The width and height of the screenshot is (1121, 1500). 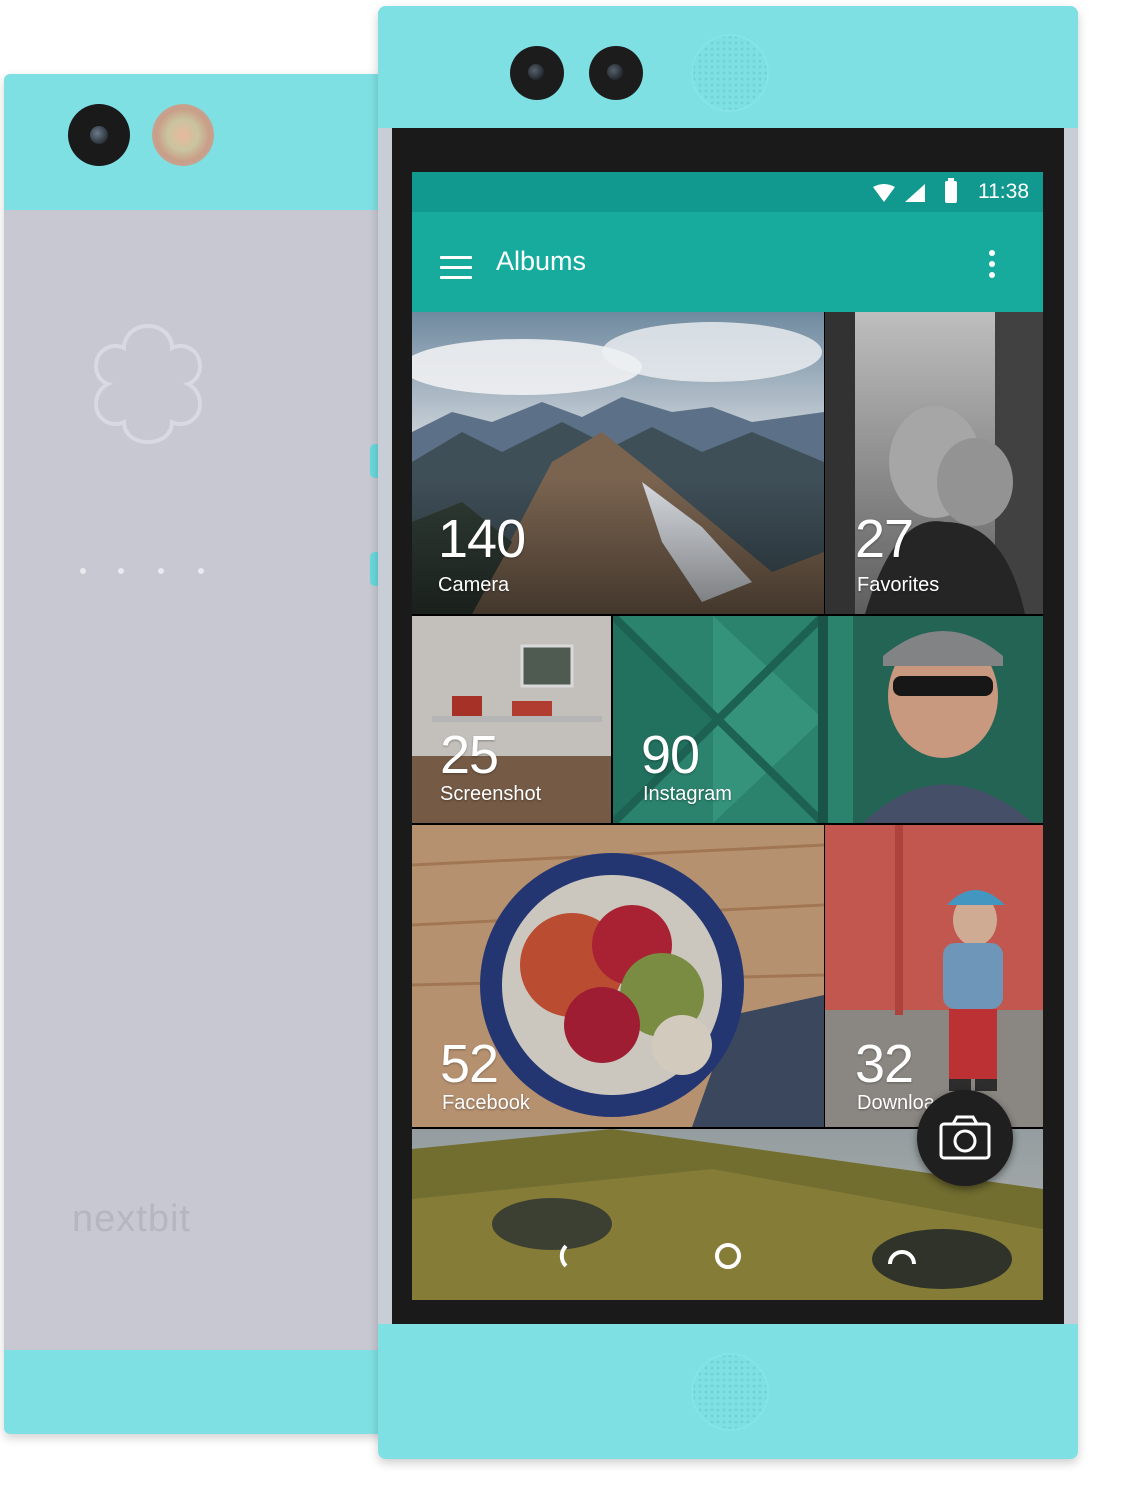 I want to click on front-camera-lens, so click(x=537, y=73).